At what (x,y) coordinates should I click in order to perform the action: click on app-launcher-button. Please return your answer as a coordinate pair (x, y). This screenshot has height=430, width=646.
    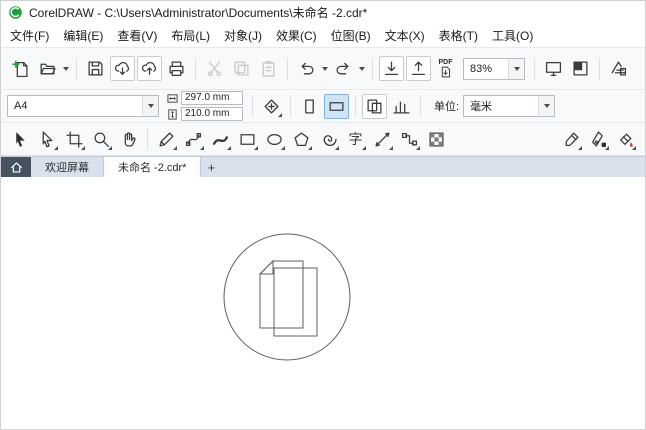
    Looking at the image, I should click on (618, 68).